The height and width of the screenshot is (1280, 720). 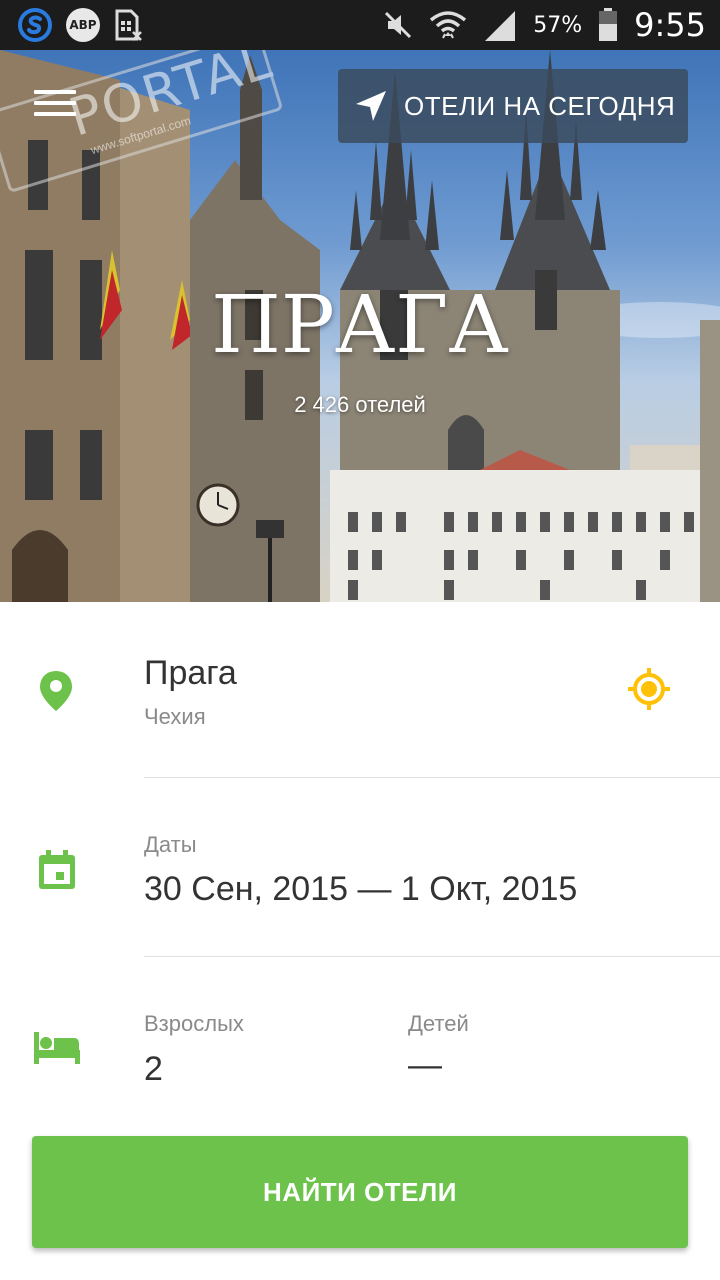 I want to click on find-hotels-button: НАЙТИ ОТЕЛИ, so click(x=360, y=1192).